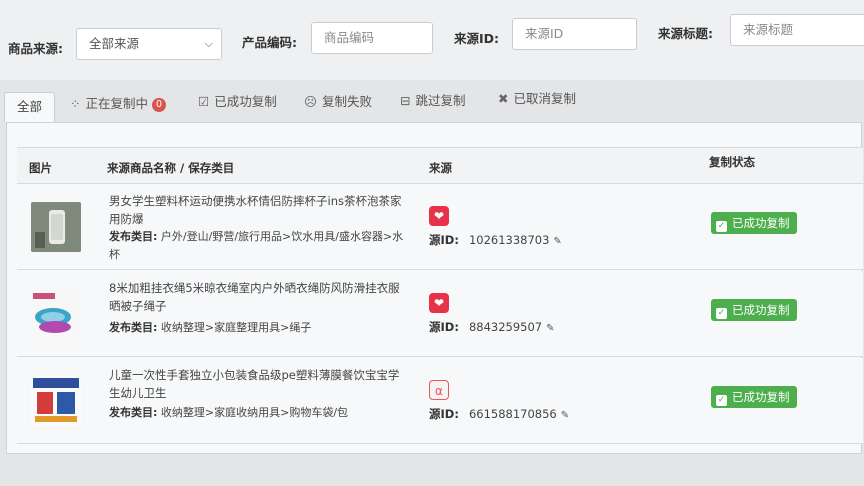 The width and height of the screenshot is (864, 486). Describe the element at coordinates (149, 44) in the screenshot. I see `source-select: 全部来源 ⌵` at that location.